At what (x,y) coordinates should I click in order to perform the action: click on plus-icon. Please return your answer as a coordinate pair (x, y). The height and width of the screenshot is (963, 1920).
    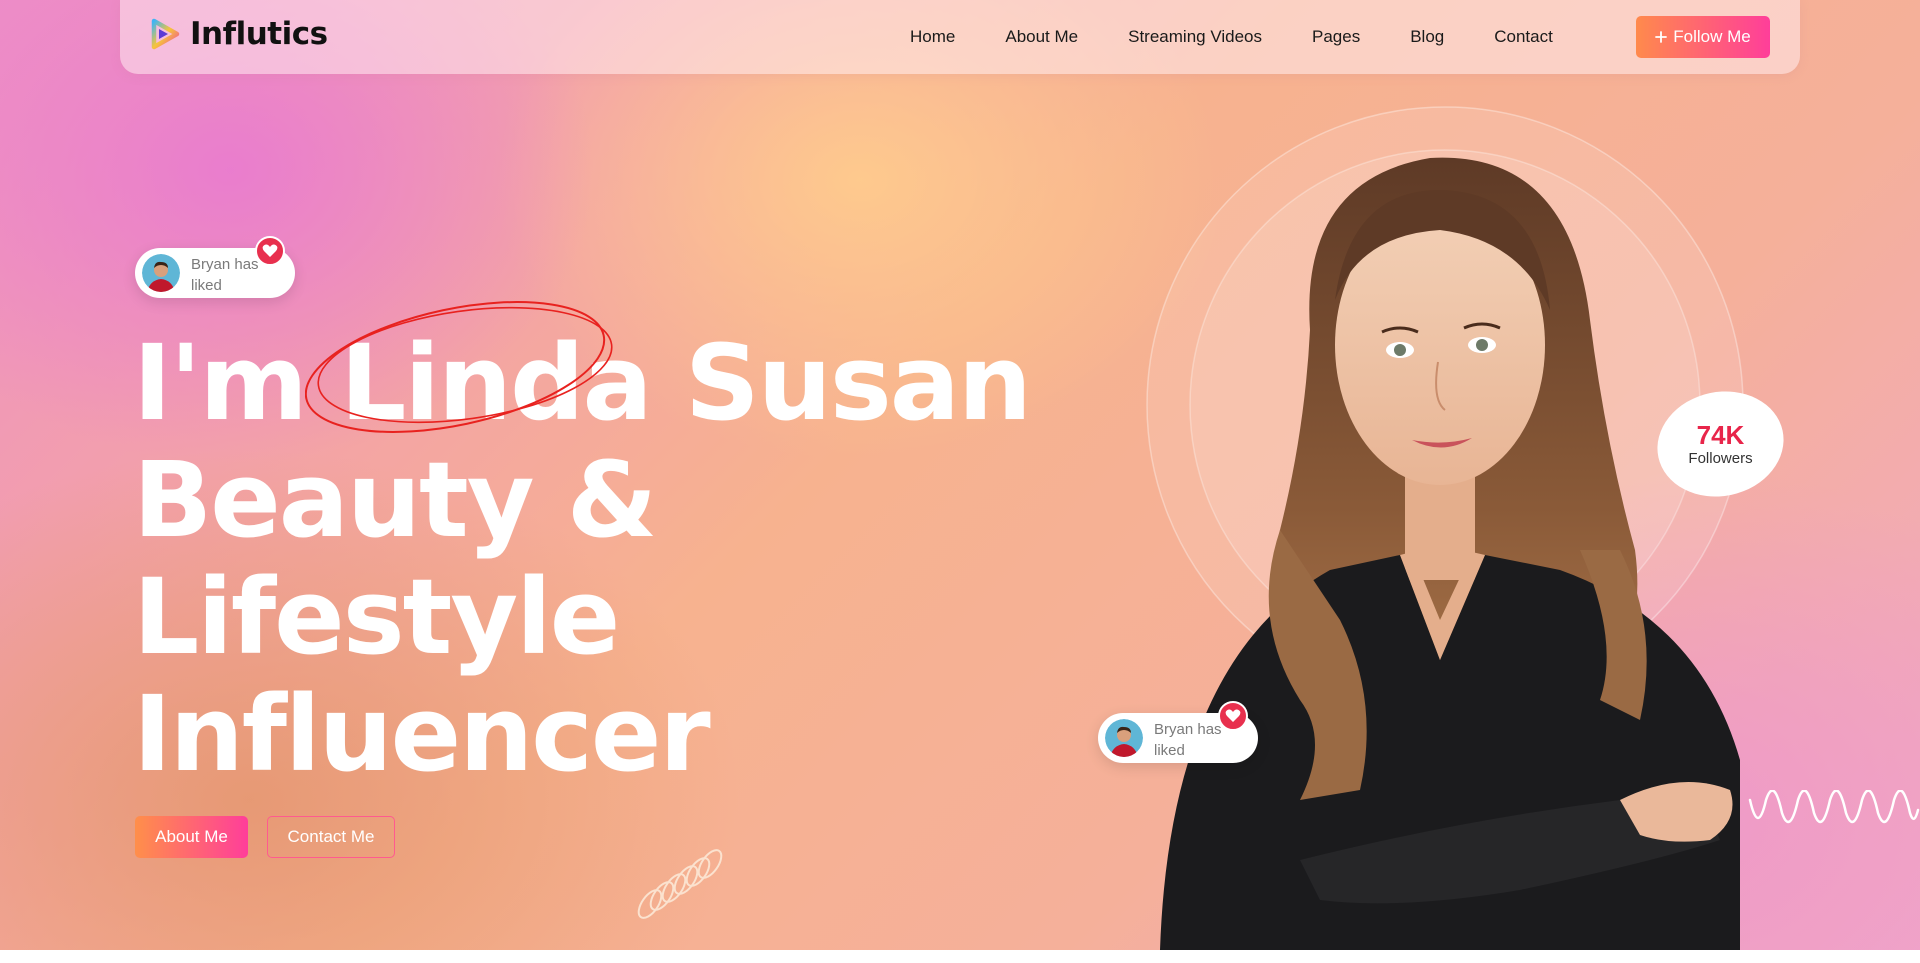
    Looking at the image, I should click on (1661, 37).